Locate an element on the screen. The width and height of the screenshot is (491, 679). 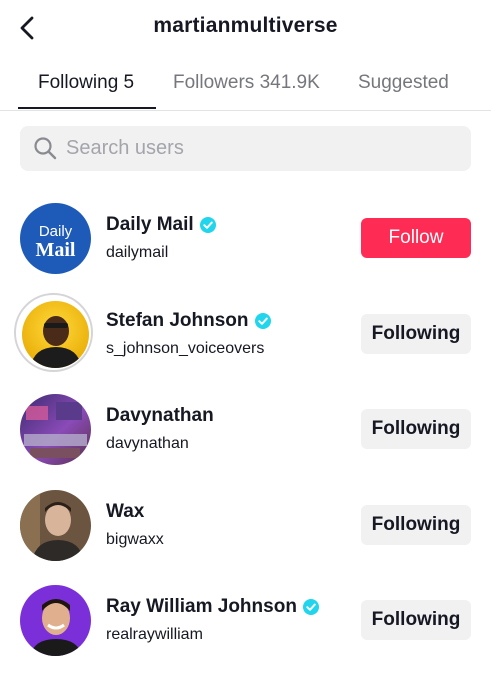
user-handle: davynathan is located at coordinates (147, 443).